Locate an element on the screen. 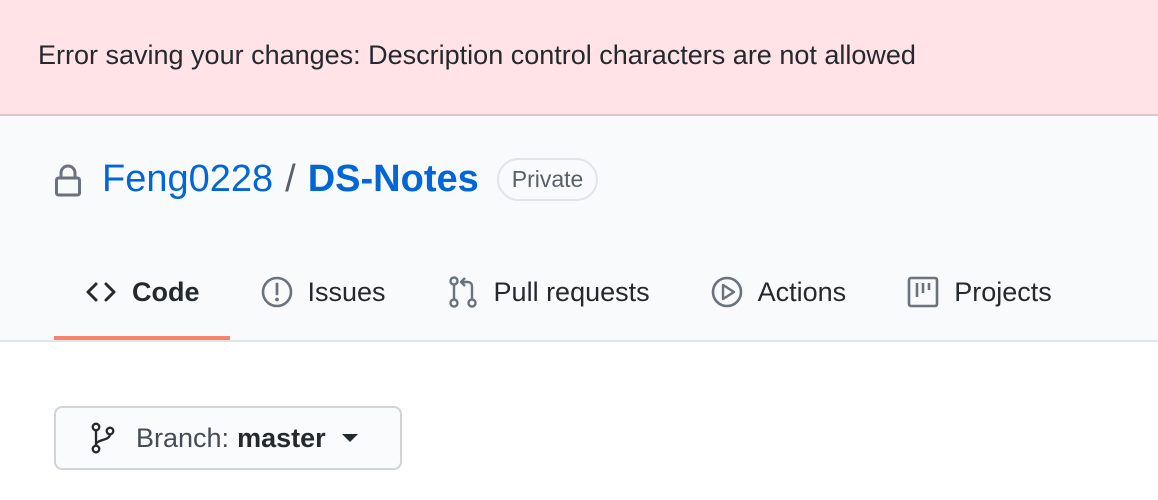 The image size is (1158, 500). tab-pull-requests: Pull requests is located at coordinates (548, 292).